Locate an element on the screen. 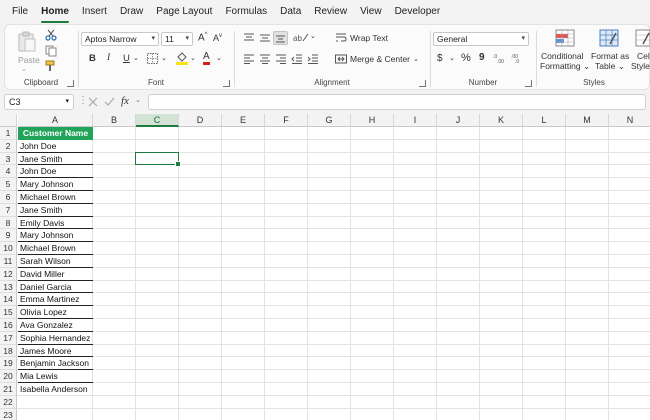  paste-icon is located at coordinates (27, 43).